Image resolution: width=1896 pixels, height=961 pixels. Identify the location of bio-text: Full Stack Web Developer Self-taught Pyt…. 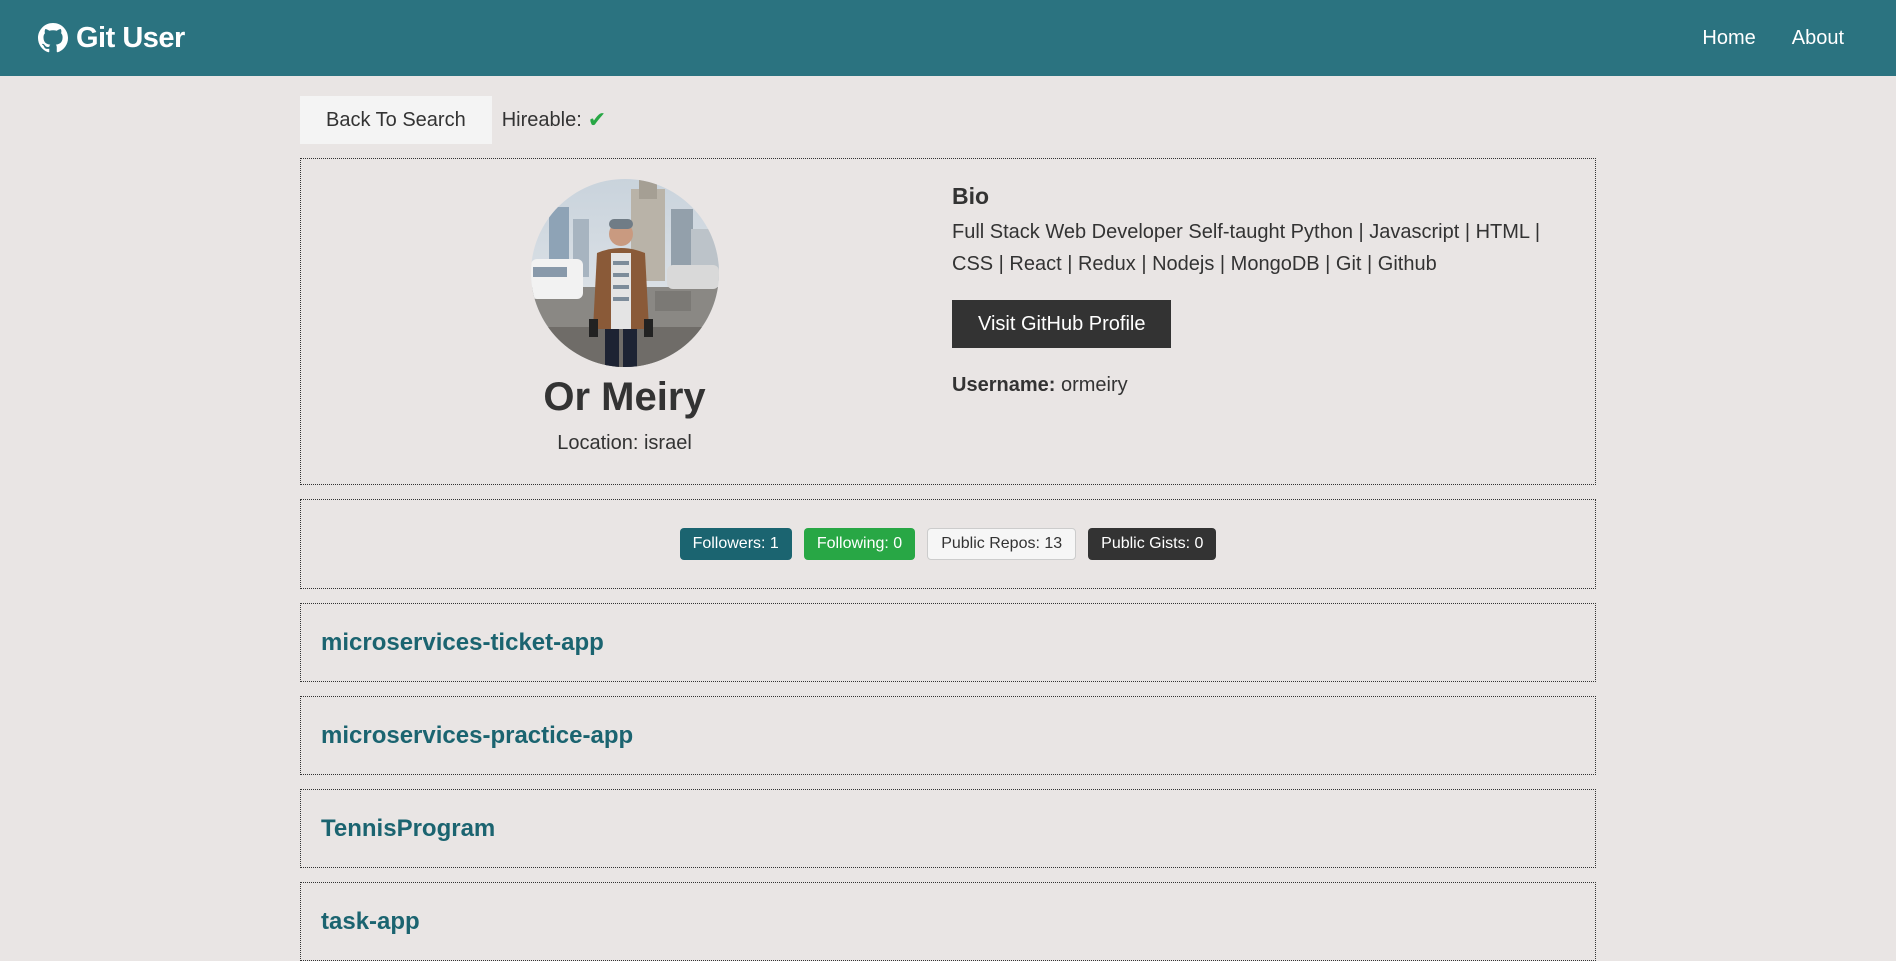
(1246, 248).